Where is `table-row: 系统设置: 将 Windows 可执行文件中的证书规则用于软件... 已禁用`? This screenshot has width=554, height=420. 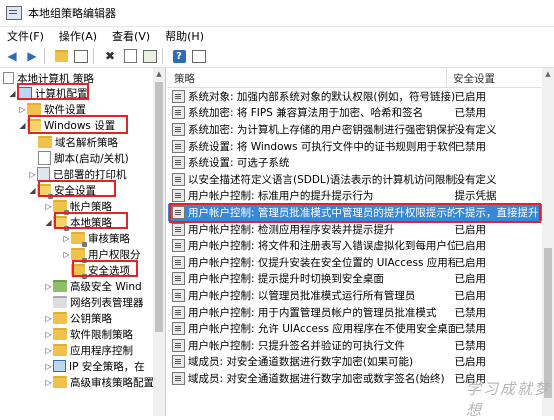 table-row: 系统设置: 将 Windows 可执行文件中的证书规则用于软件... 已禁用 is located at coordinates (355, 146).